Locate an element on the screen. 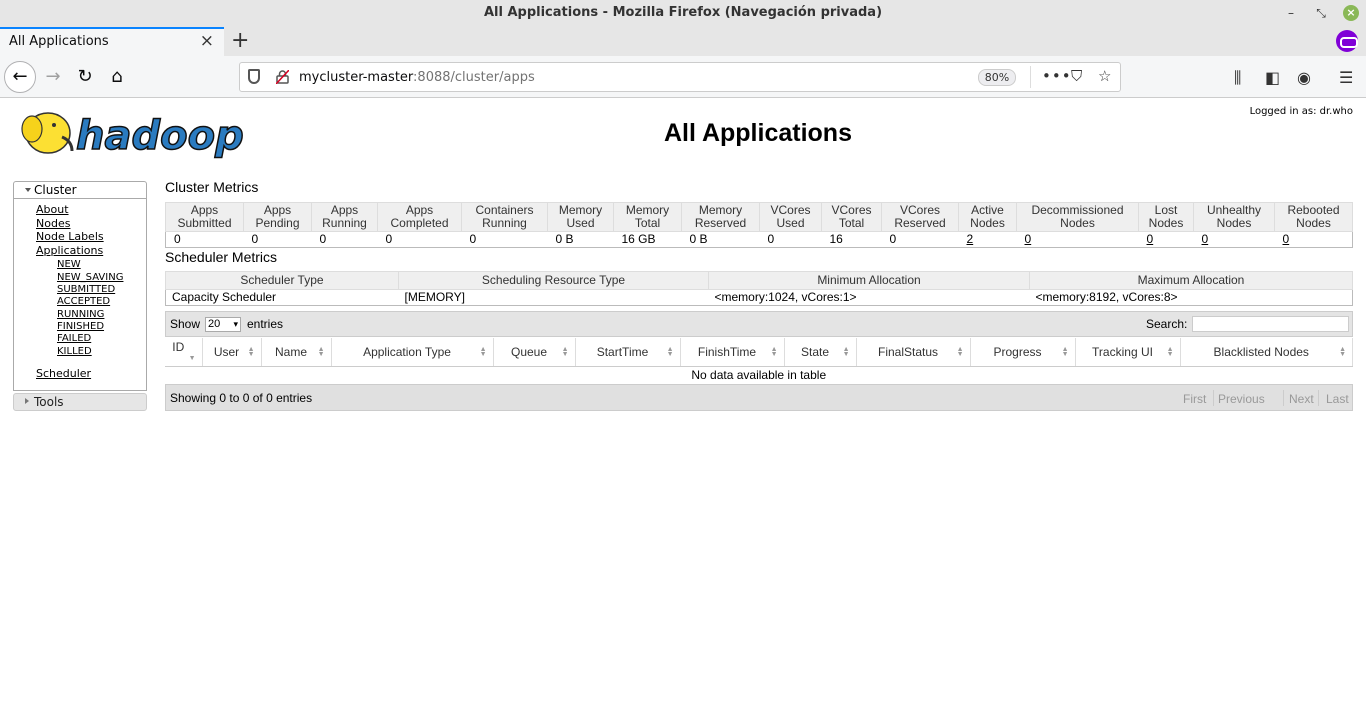 Image resolution: width=1366 pixels, height=728 pixels. column-header-user: User ▲ ▼ is located at coordinates (232, 352).